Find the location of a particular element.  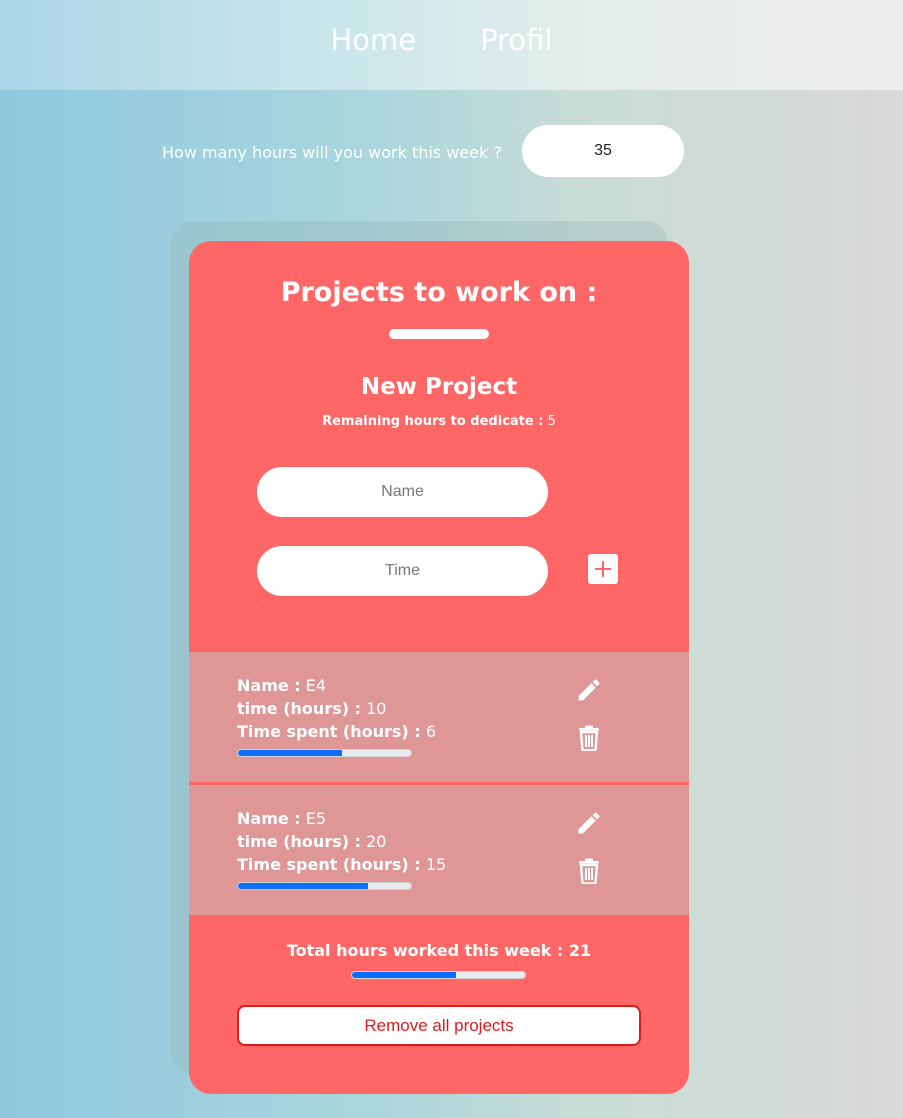

project-name-input is located at coordinates (402, 492).